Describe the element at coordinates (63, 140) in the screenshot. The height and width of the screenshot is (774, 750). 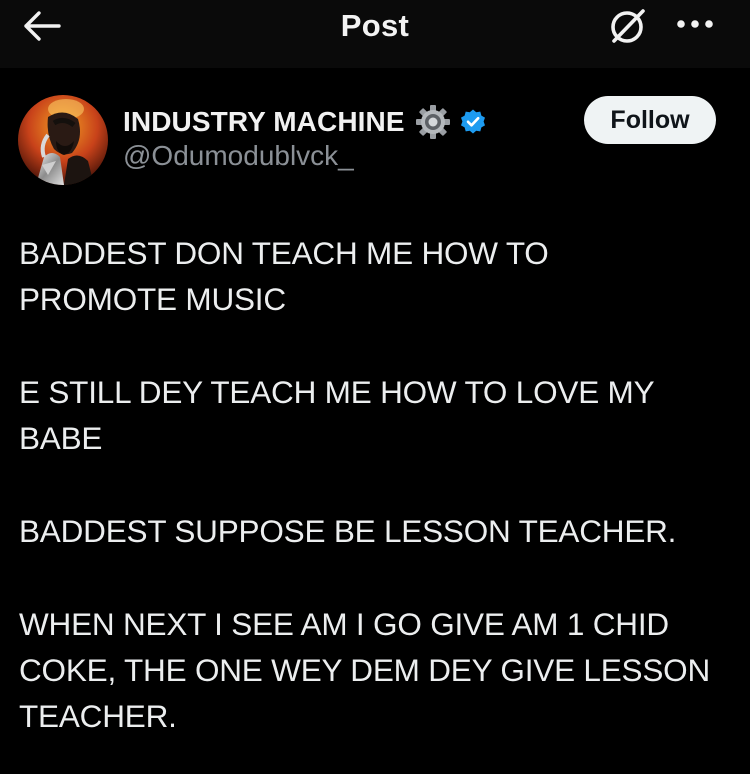
I see `avatar` at that location.